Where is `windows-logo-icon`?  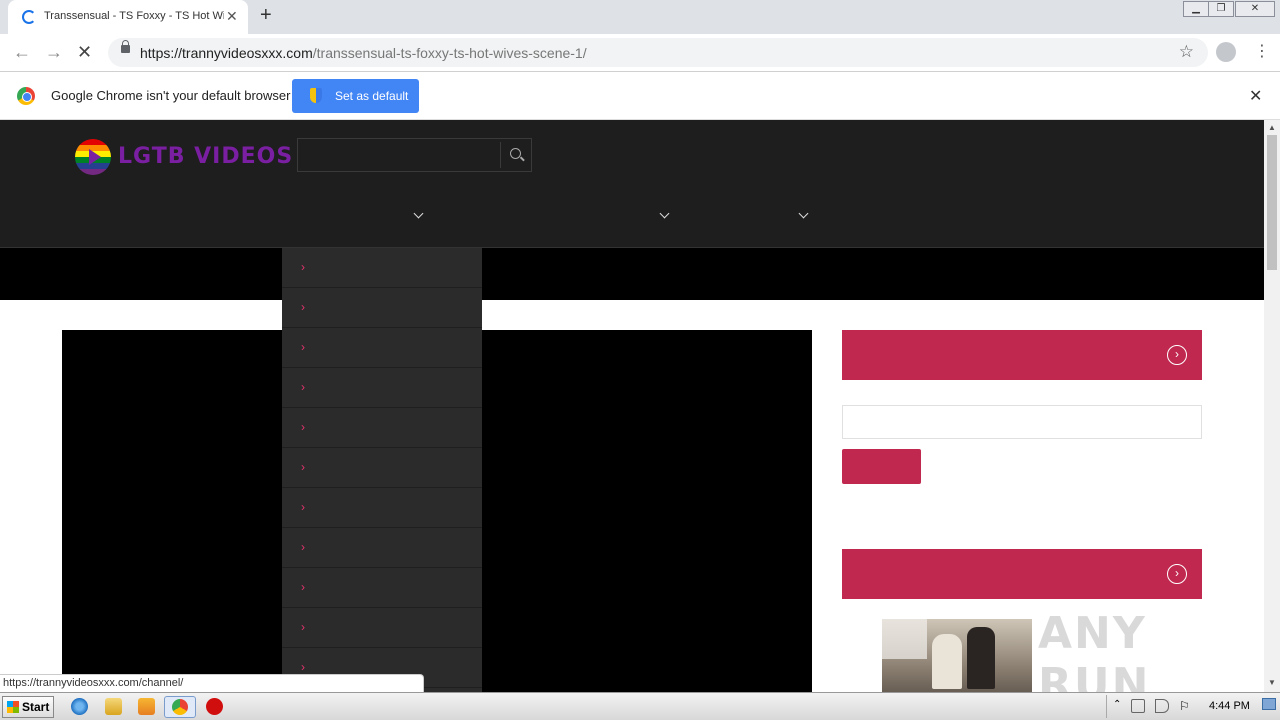
windows-logo-icon is located at coordinates (13, 707).